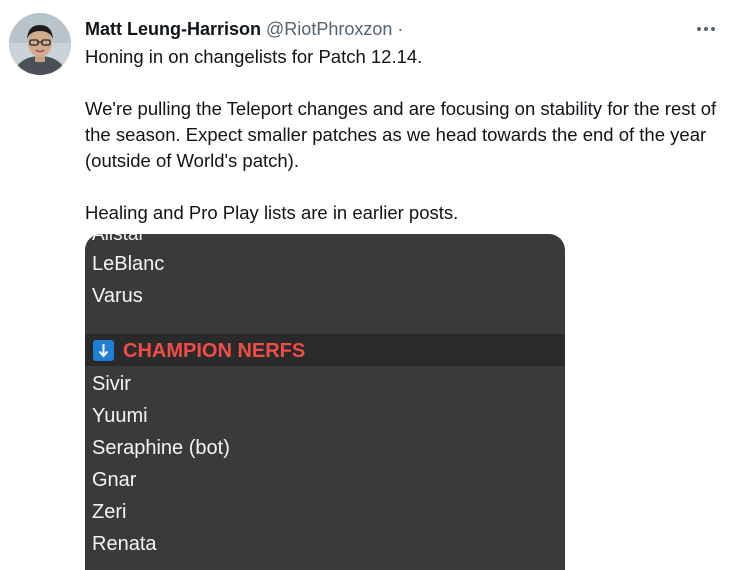 The image size is (730, 570). What do you see at coordinates (173, 29) in the screenshot?
I see `author-name: Matt Leung-Harrison` at bounding box center [173, 29].